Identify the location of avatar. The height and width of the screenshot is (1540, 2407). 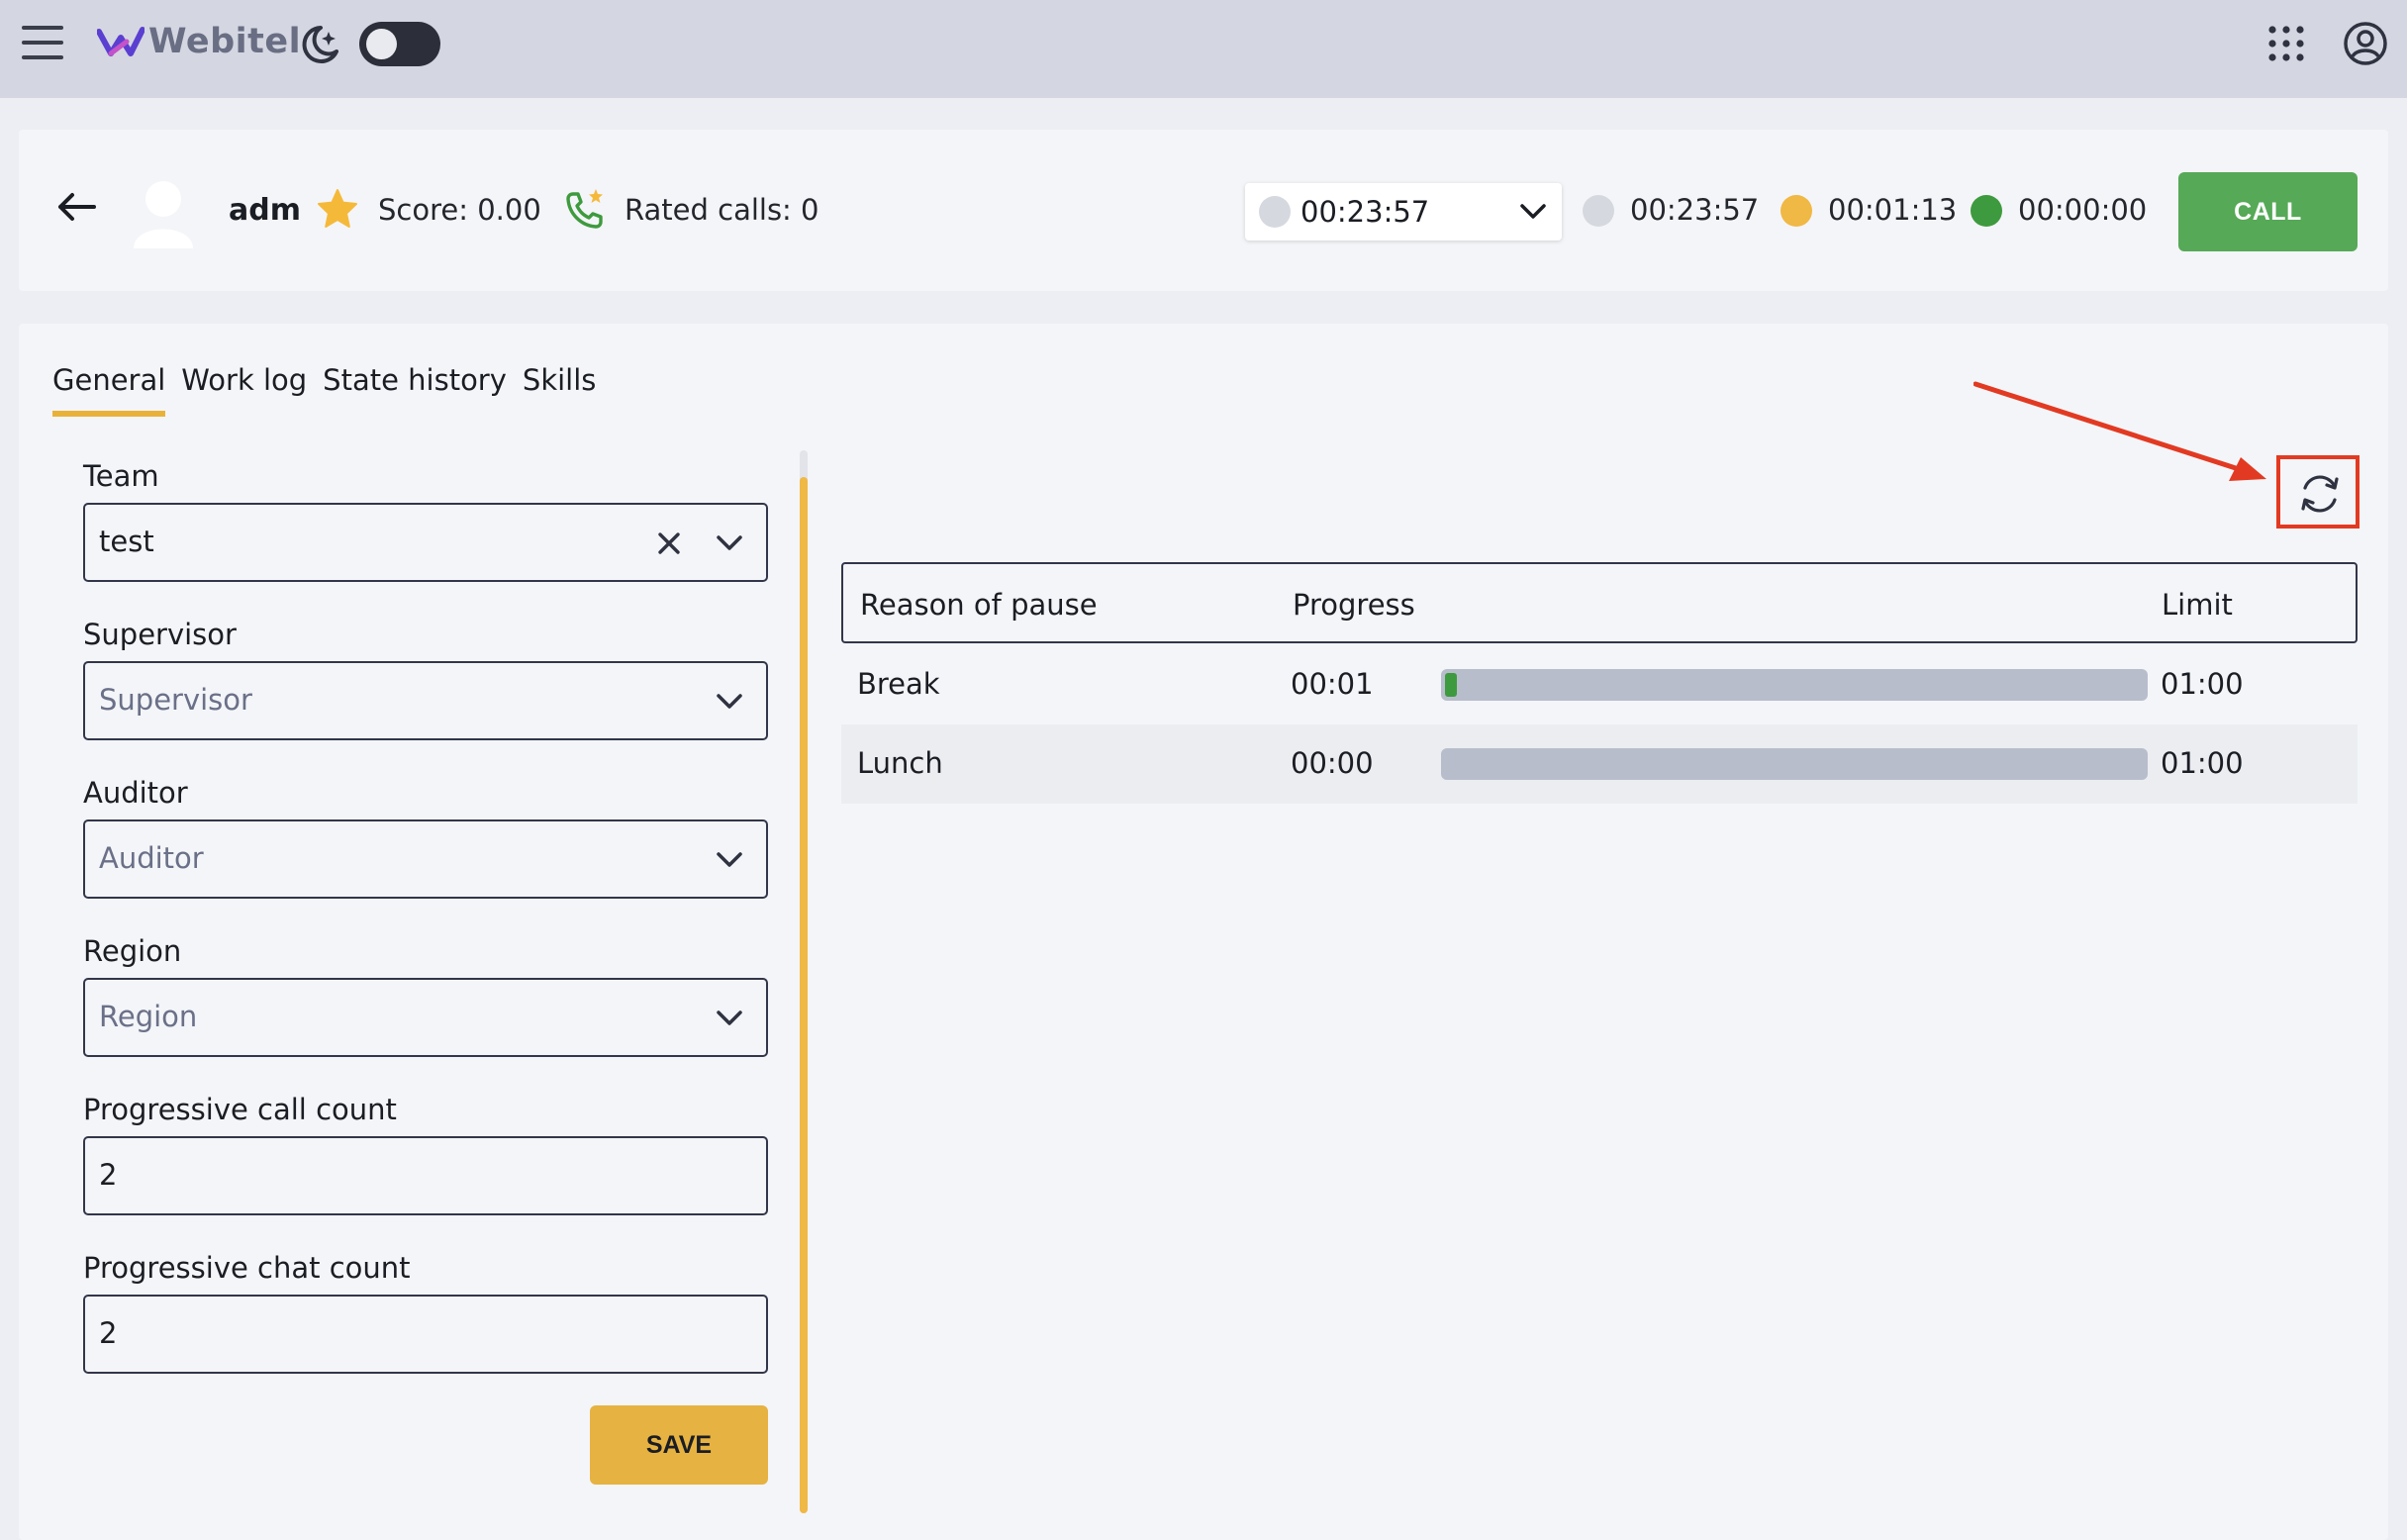
(163, 214).